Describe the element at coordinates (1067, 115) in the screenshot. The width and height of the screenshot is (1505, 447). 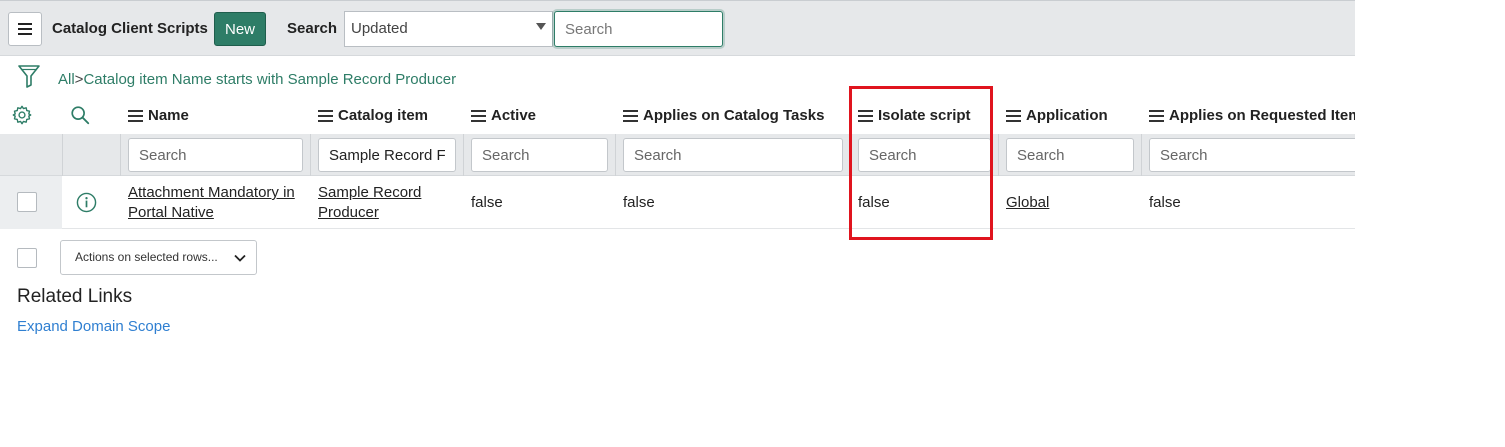
I see `column-label: Application` at that location.